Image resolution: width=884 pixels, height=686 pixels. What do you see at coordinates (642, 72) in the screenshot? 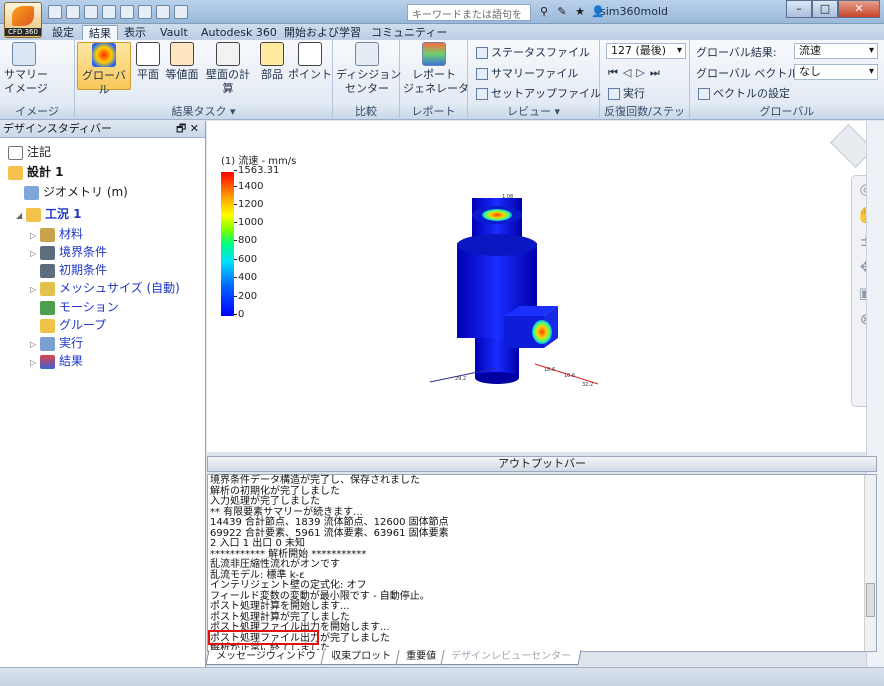
I see `next-step-icon: ▷` at bounding box center [642, 72].